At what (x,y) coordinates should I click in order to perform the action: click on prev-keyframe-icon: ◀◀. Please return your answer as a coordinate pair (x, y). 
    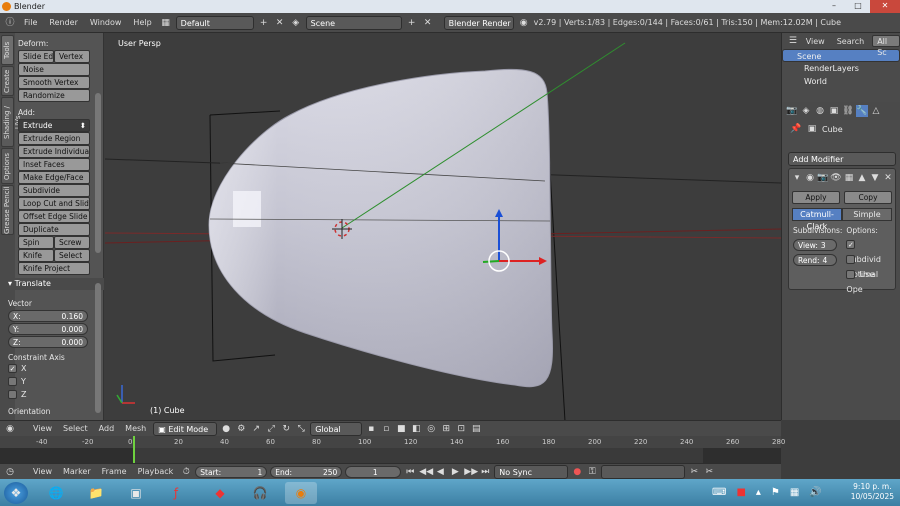
    Looking at the image, I should click on (426, 472).